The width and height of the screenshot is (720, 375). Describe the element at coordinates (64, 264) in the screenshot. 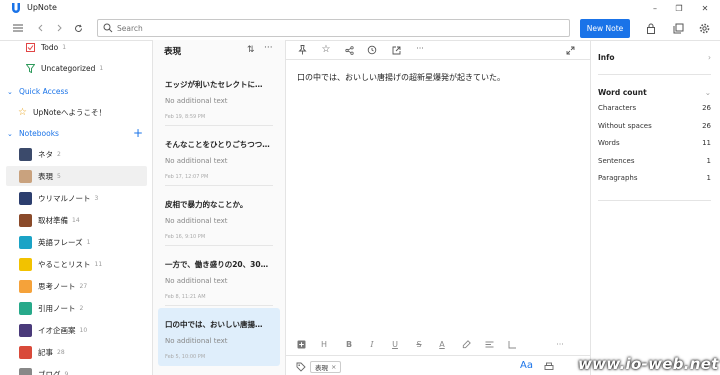

I see `sidebar-item-label: やることリスト` at that location.